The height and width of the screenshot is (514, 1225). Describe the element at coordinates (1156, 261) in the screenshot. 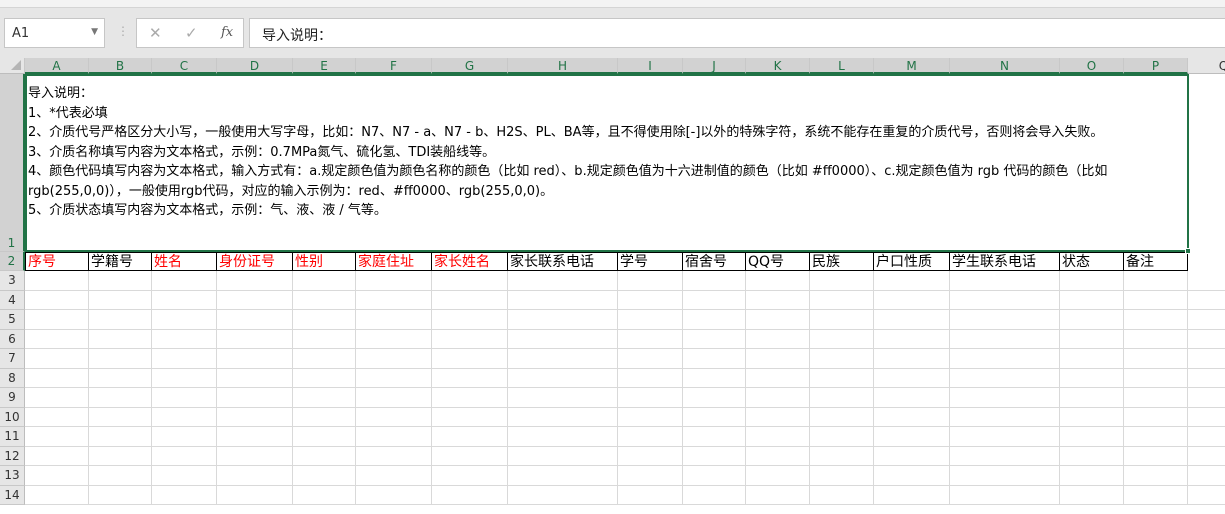

I see `header-cell: 备注` at that location.